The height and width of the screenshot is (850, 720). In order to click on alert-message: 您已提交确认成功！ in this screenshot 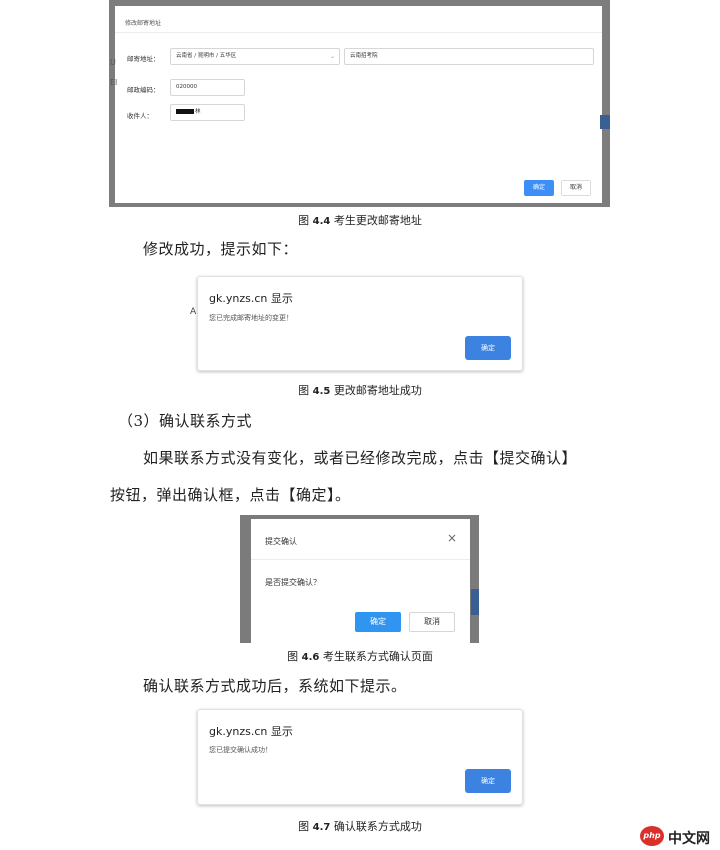, I will do `click(240, 750)`.